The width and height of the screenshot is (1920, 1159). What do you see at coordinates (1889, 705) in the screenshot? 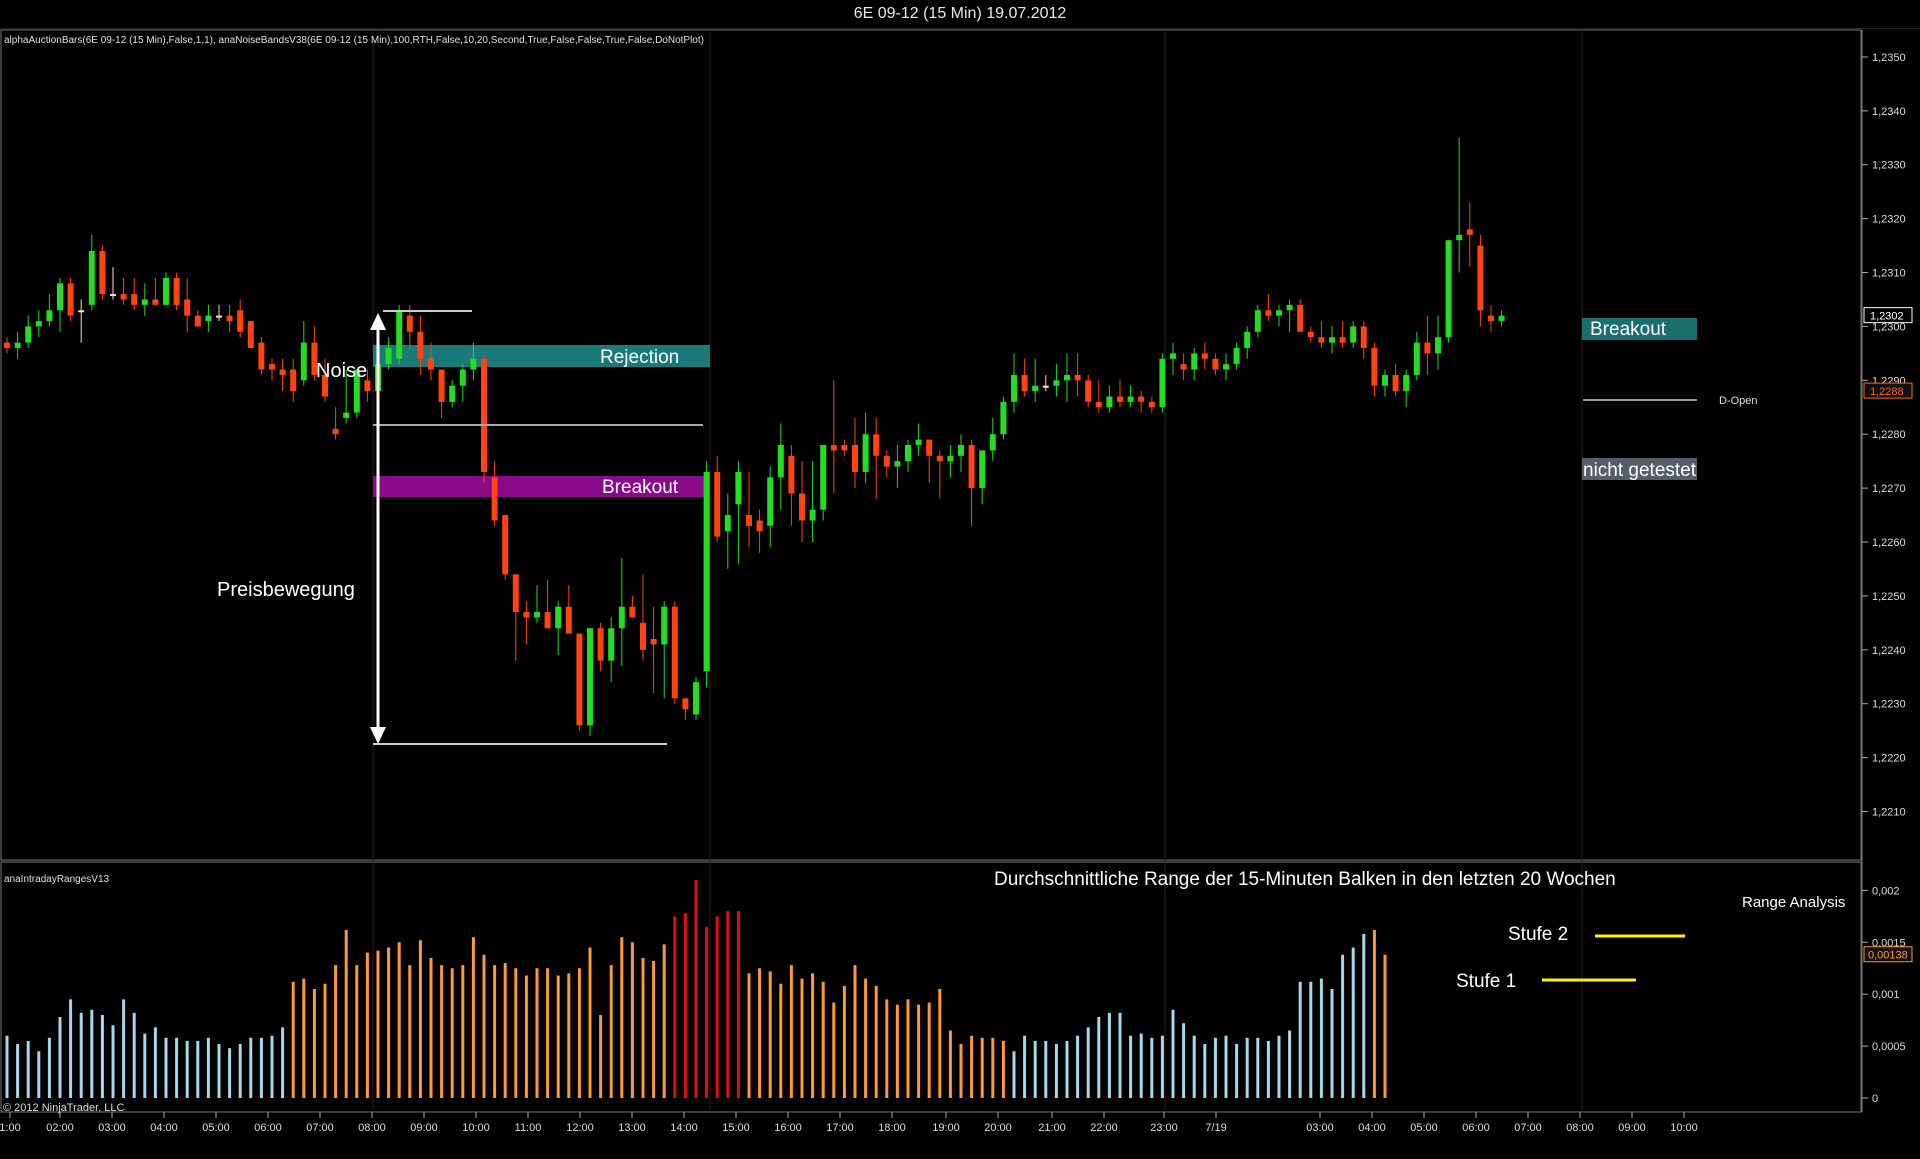
I see `price-tick-label: 1,2230` at bounding box center [1889, 705].